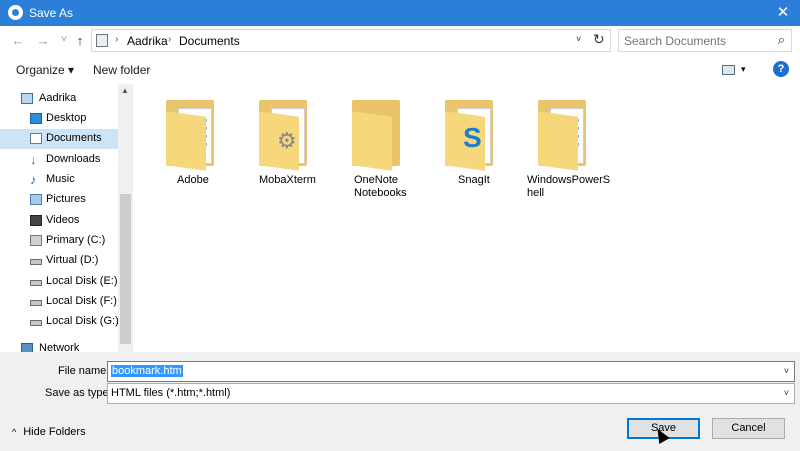  I want to click on scrollbar-thumb, so click(125, 269).